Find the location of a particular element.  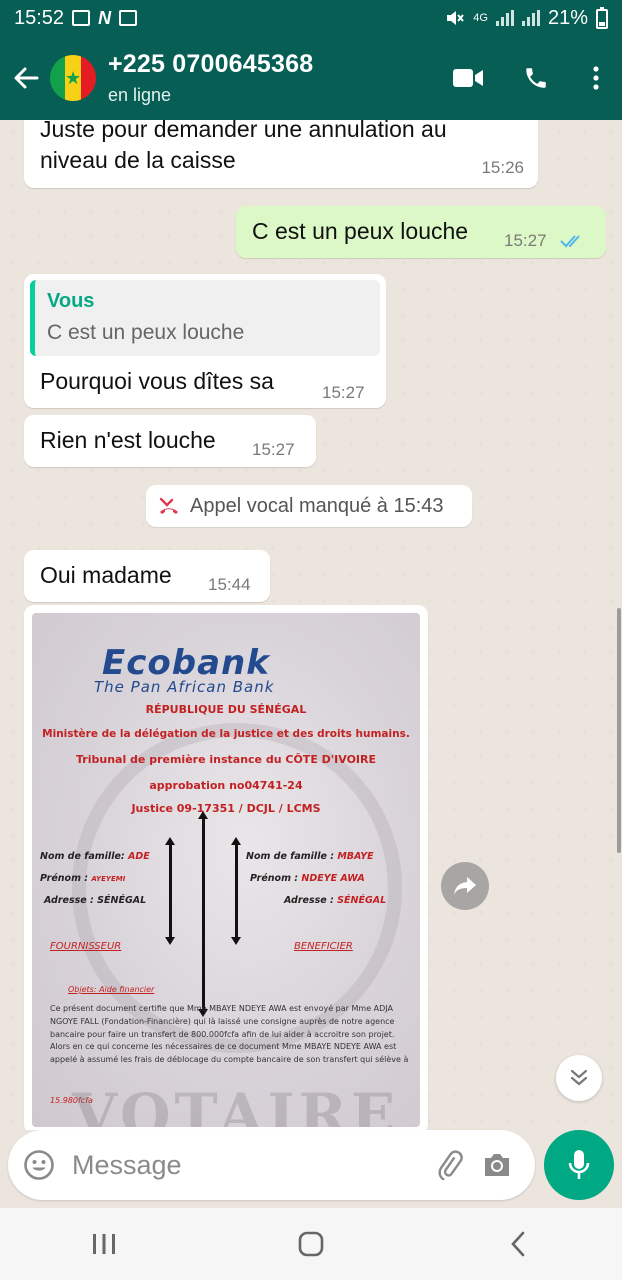

attach-button is located at coordinates (450, 1165).